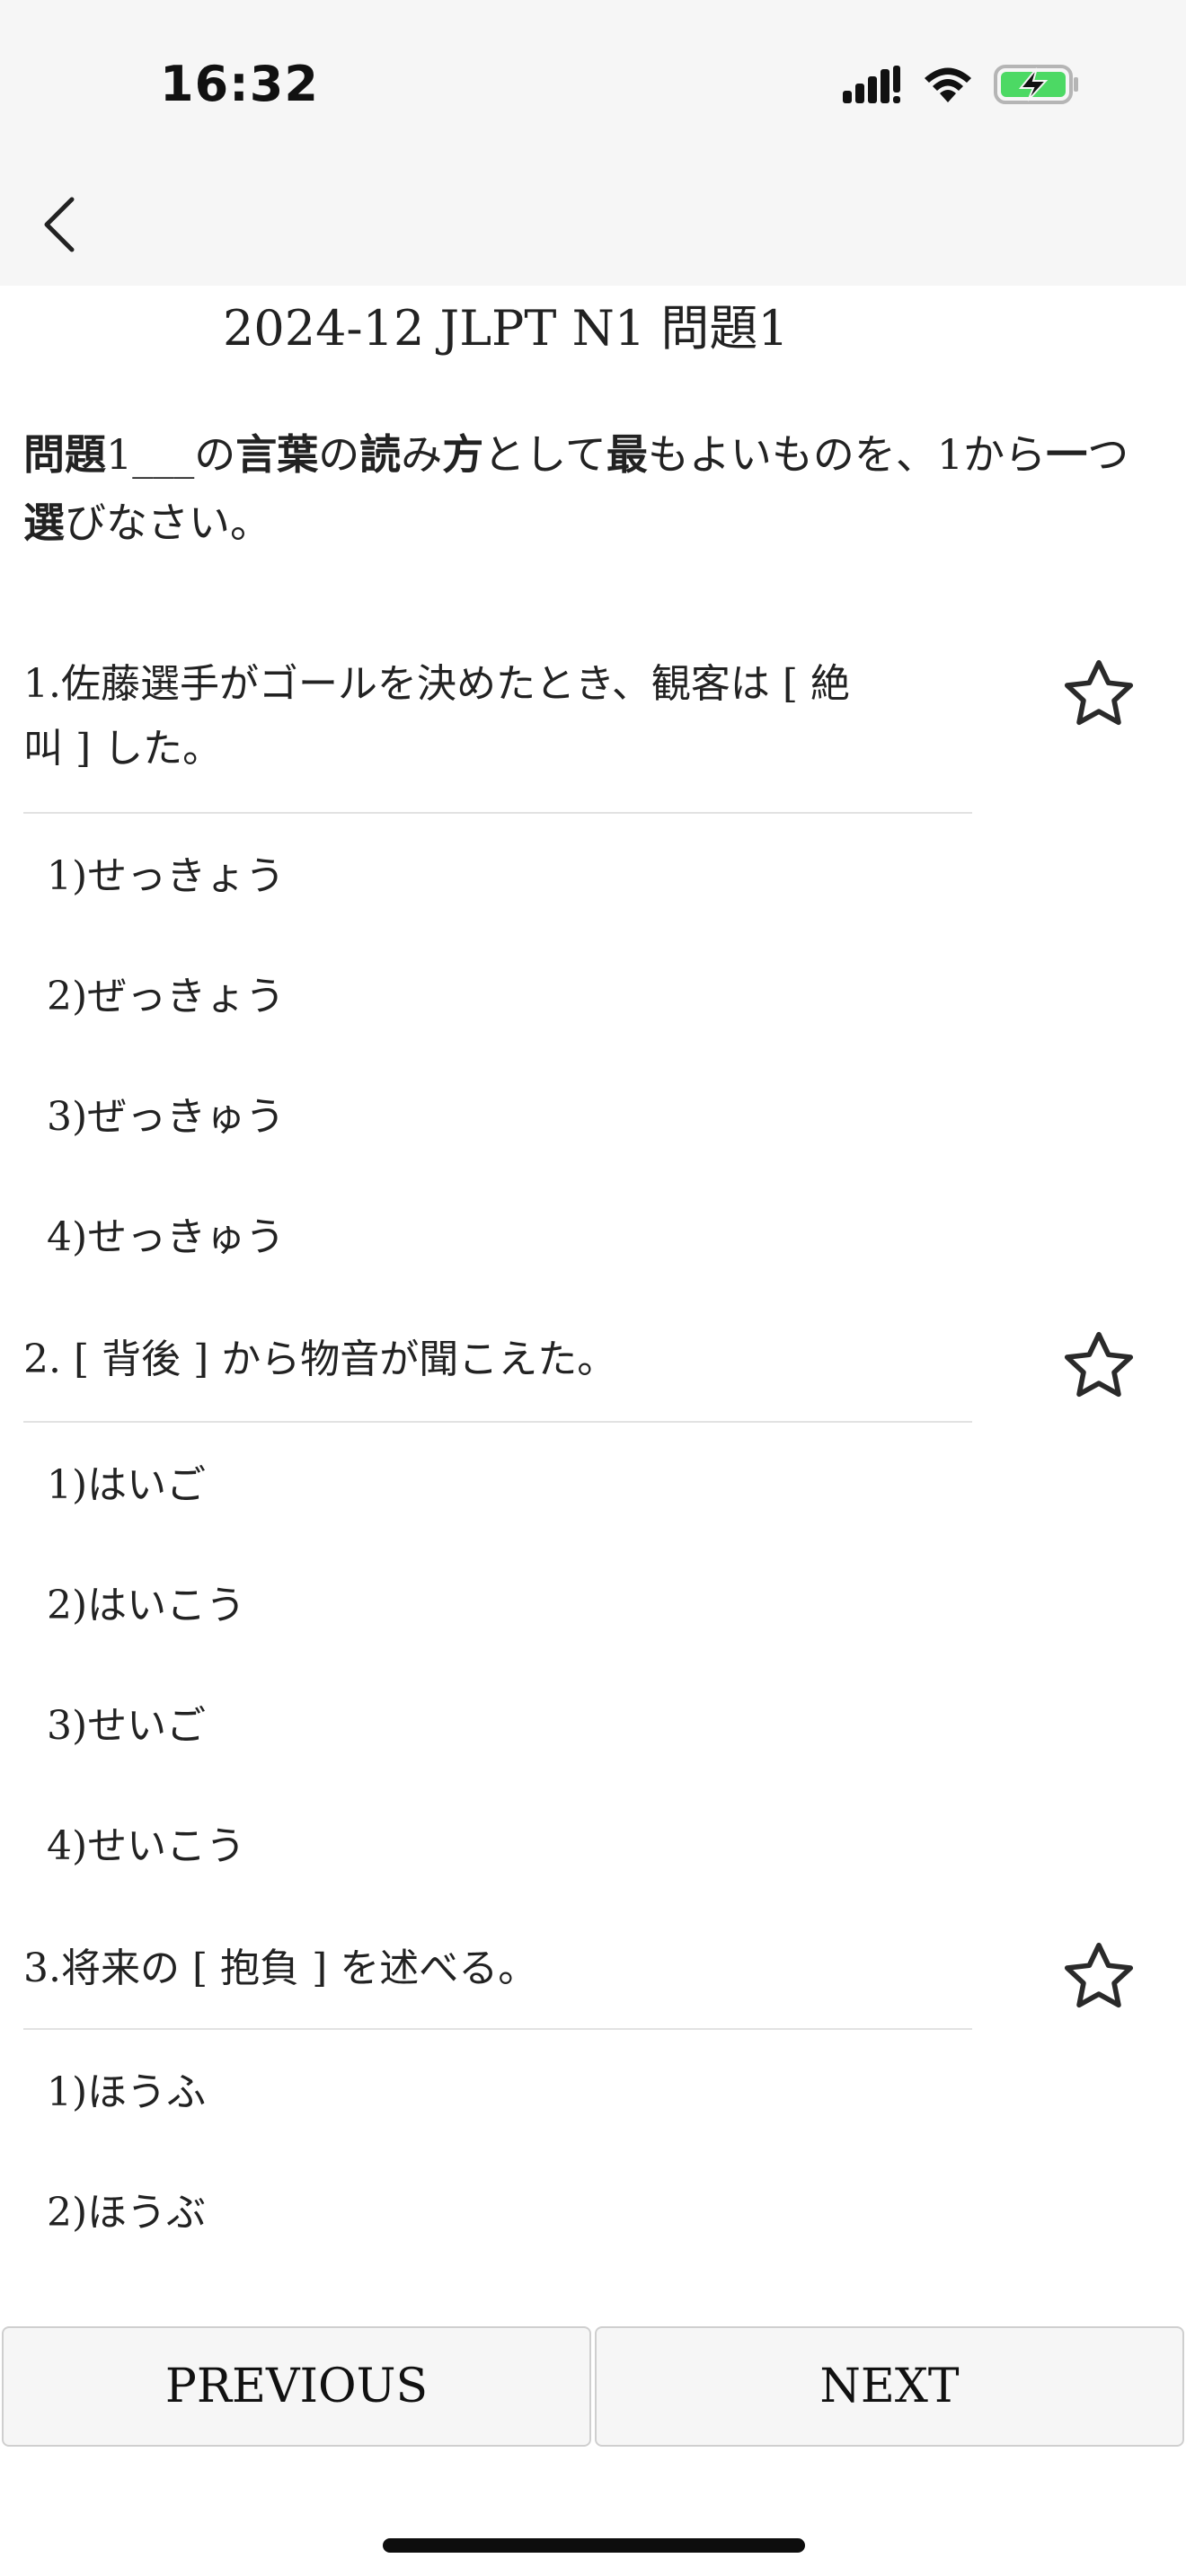  I want to click on answer-option: 1)はいご, so click(126, 1485).